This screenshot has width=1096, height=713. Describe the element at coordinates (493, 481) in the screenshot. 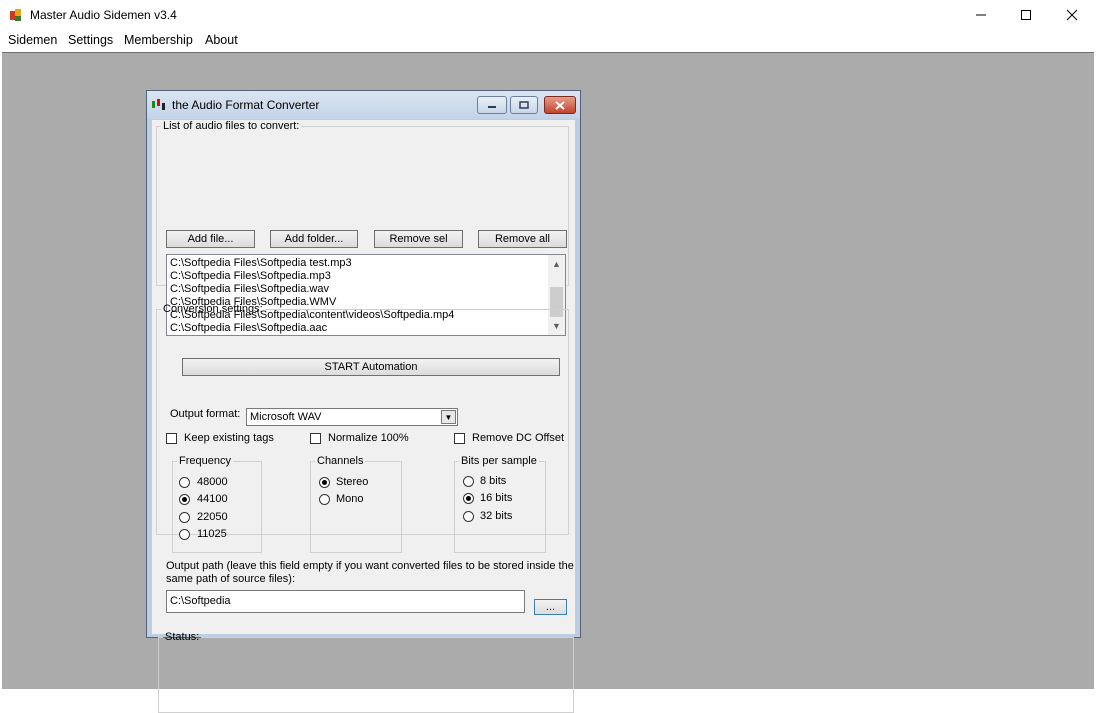

I see `bits-8-label: 8 bits` at that location.